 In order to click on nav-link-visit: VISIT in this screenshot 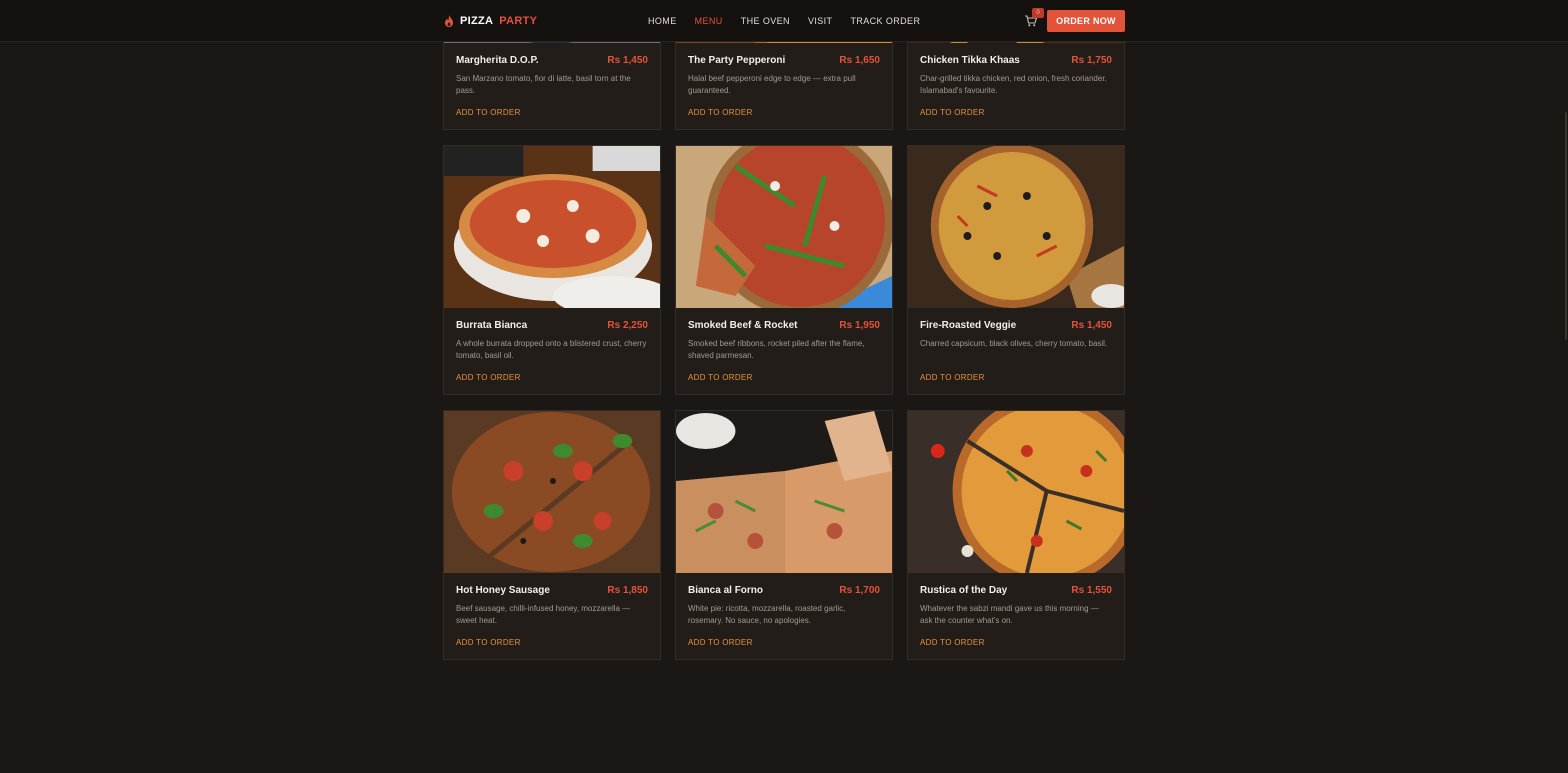, I will do `click(820, 21)`.